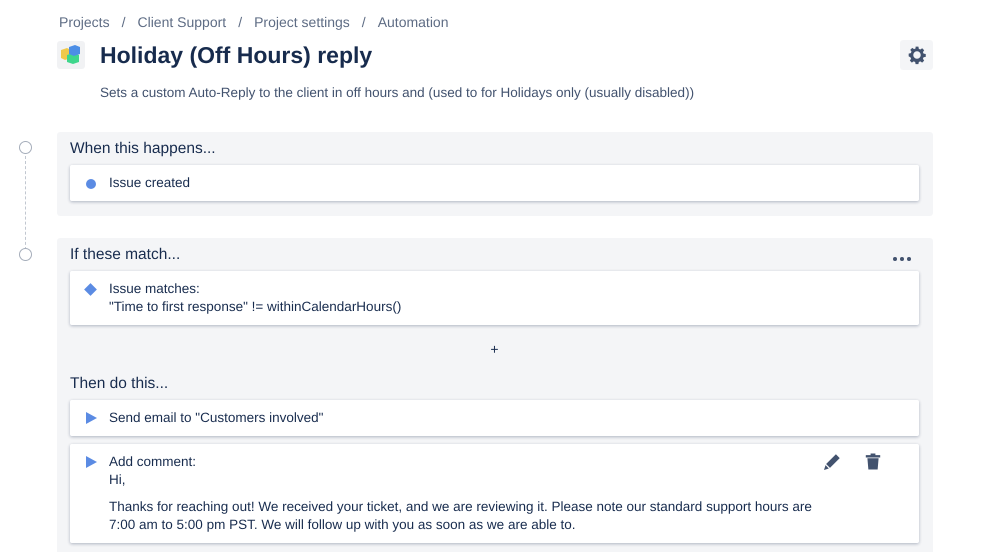  What do you see at coordinates (117, 480) in the screenshot?
I see `card-text: Hi,` at bounding box center [117, 480].